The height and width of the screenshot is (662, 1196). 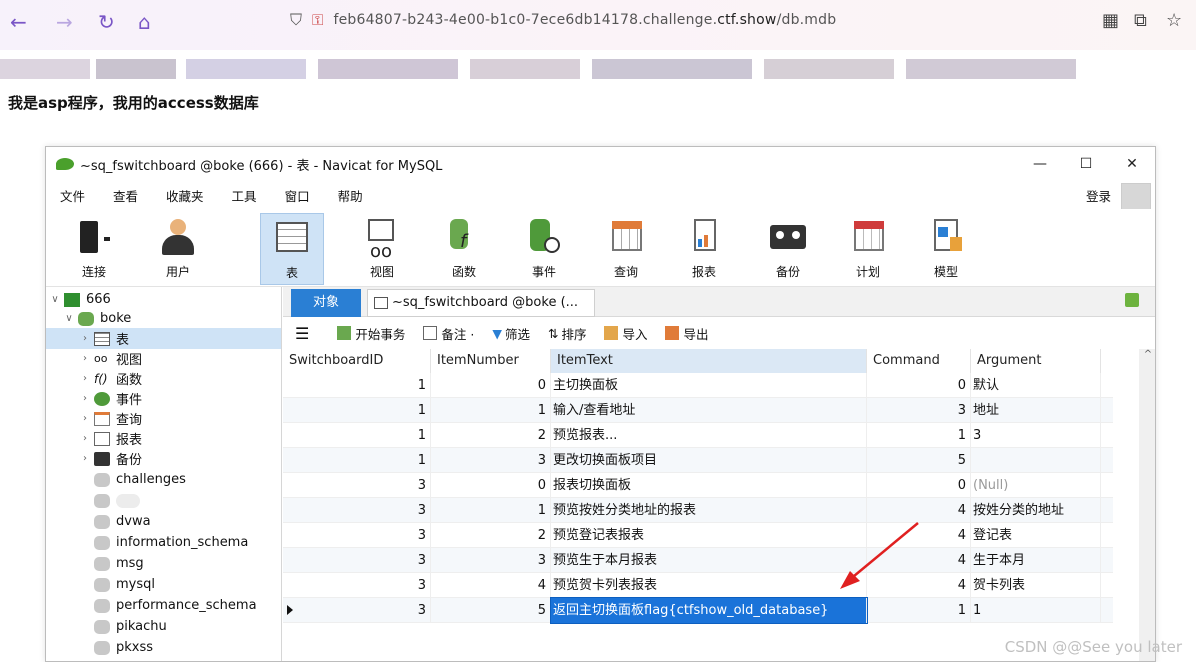 I want to click on table-row: 1 2 预览报表... 1 3, so click(x=698, y=435).